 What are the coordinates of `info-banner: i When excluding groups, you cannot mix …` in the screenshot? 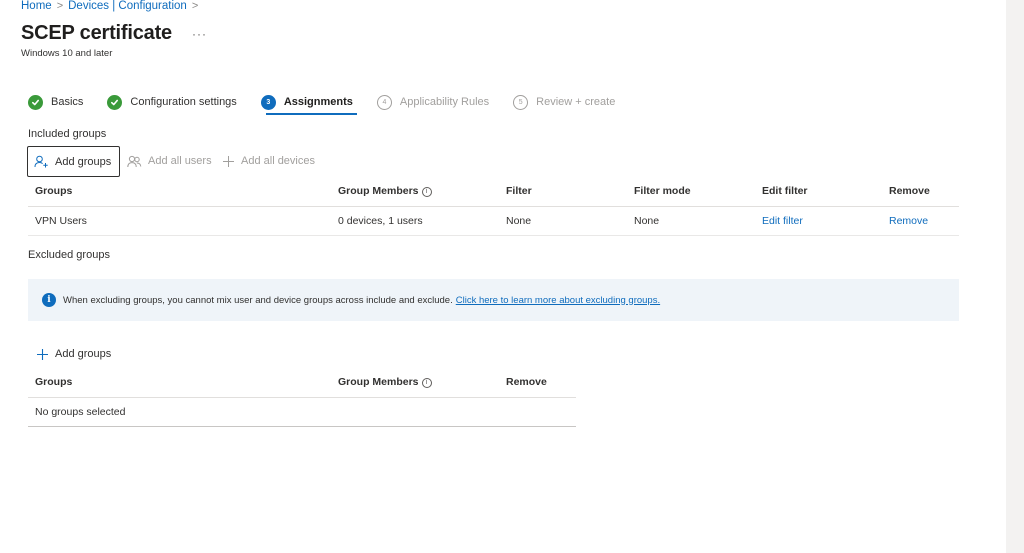 It's located at (493, 300).